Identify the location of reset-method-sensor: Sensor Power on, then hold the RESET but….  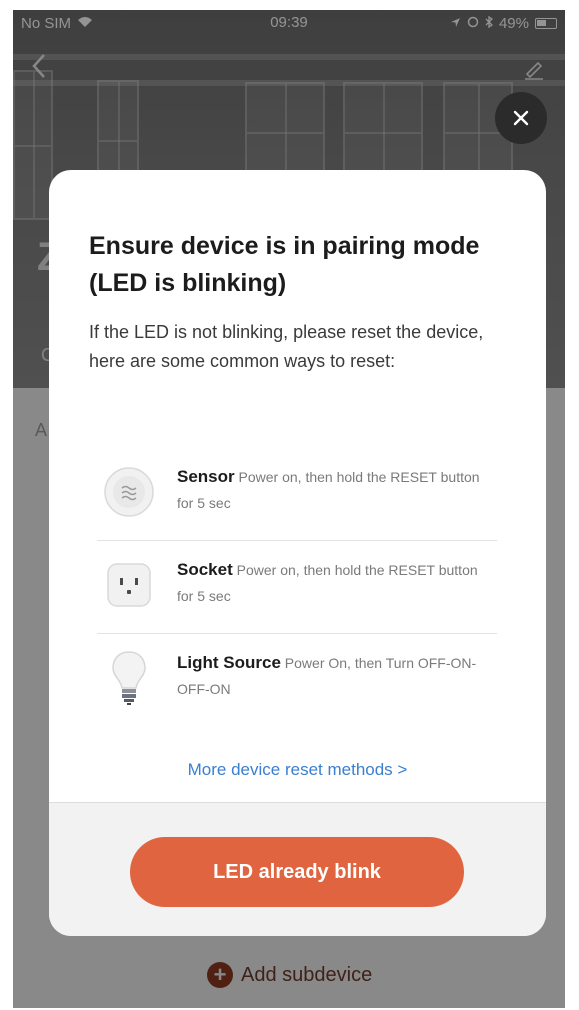
(297, 494).